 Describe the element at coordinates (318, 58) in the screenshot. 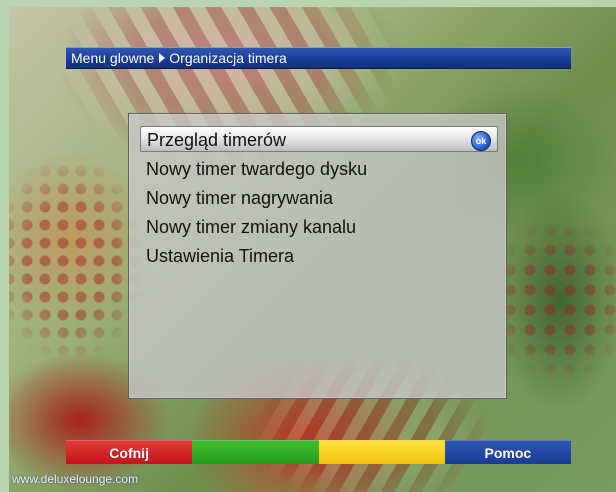

I see `breadcrumb: Menu glowne Organizacja timera` at that location.